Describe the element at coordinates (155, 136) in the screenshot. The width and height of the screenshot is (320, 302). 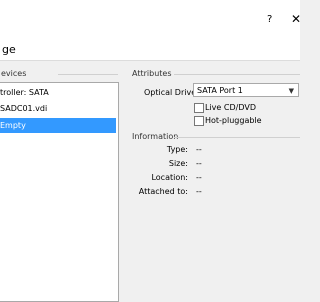
I see `information-label: Information` at that location.